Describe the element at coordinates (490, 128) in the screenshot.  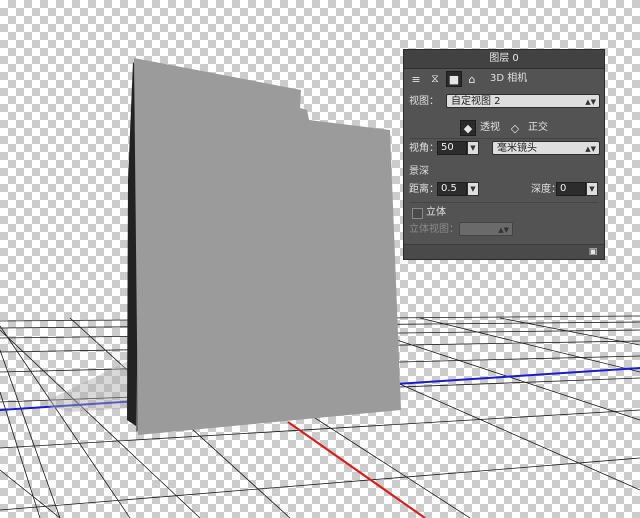
I see `perspective-label: 透视` at that location.